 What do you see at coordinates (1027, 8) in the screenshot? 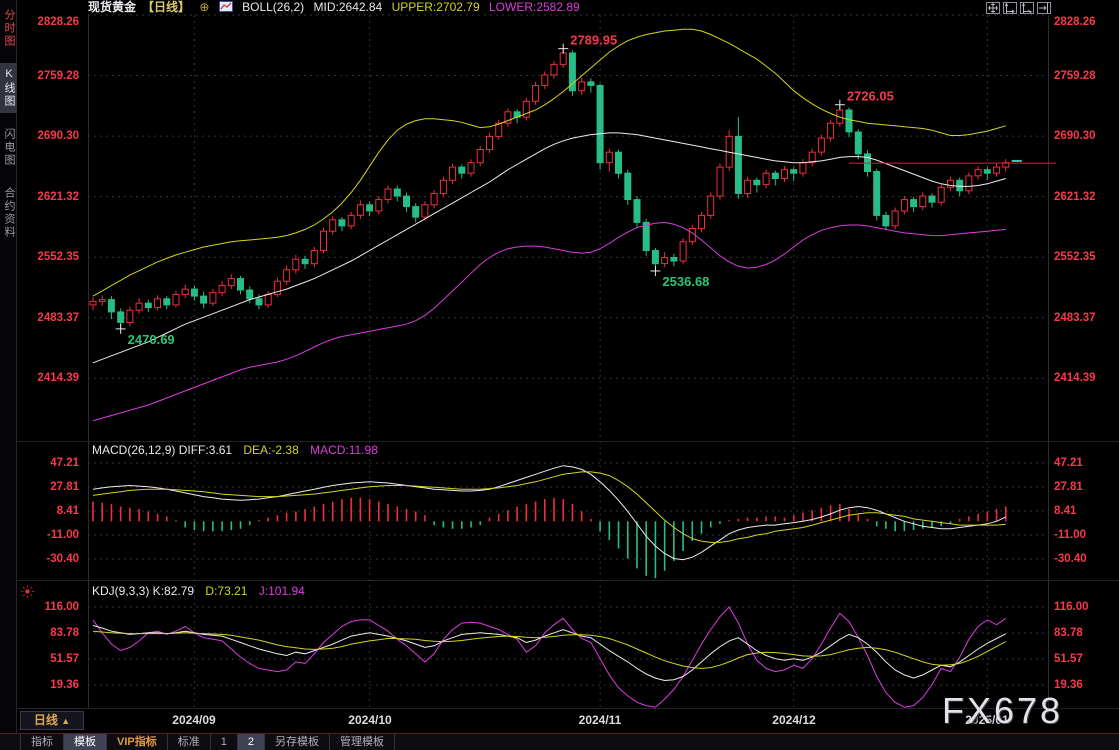
I see `scale-axis-right-icon` at bounding box center [1027, 8].